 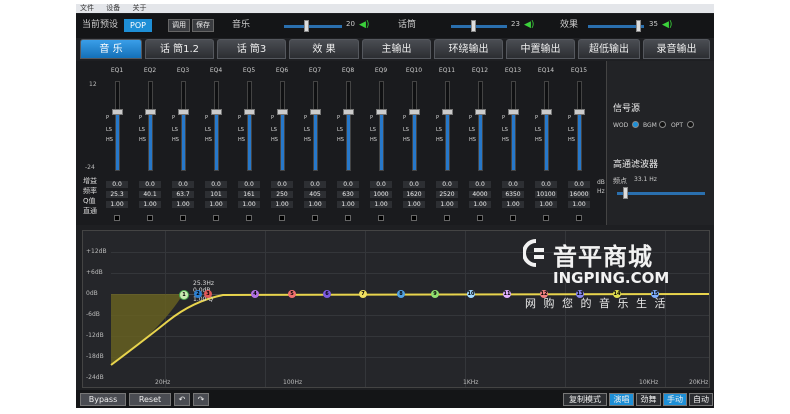 I want to click on hpf-slider-knob, so click(x=625, y=193).